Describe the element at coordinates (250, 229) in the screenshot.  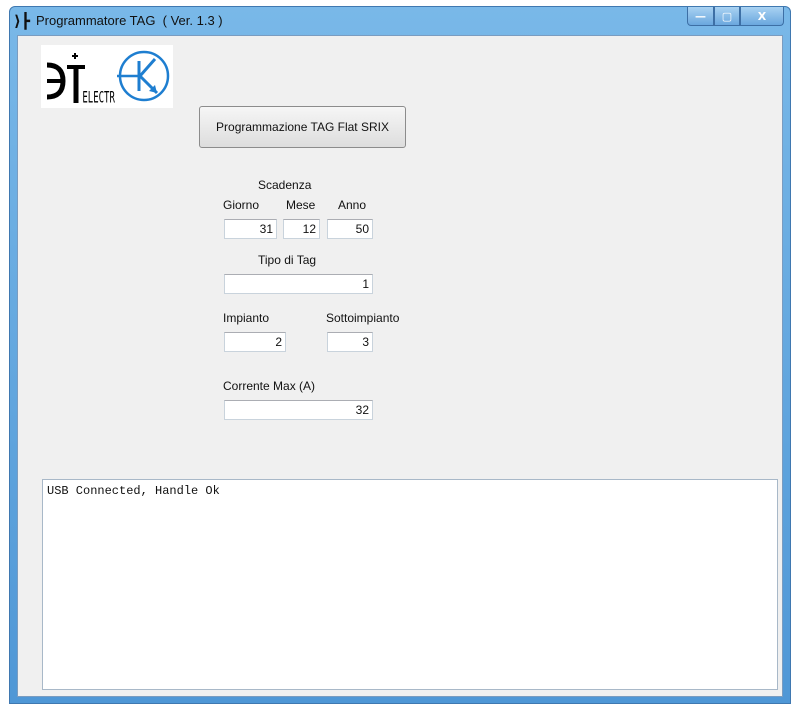
I see `giorno-field: 31` at that location.